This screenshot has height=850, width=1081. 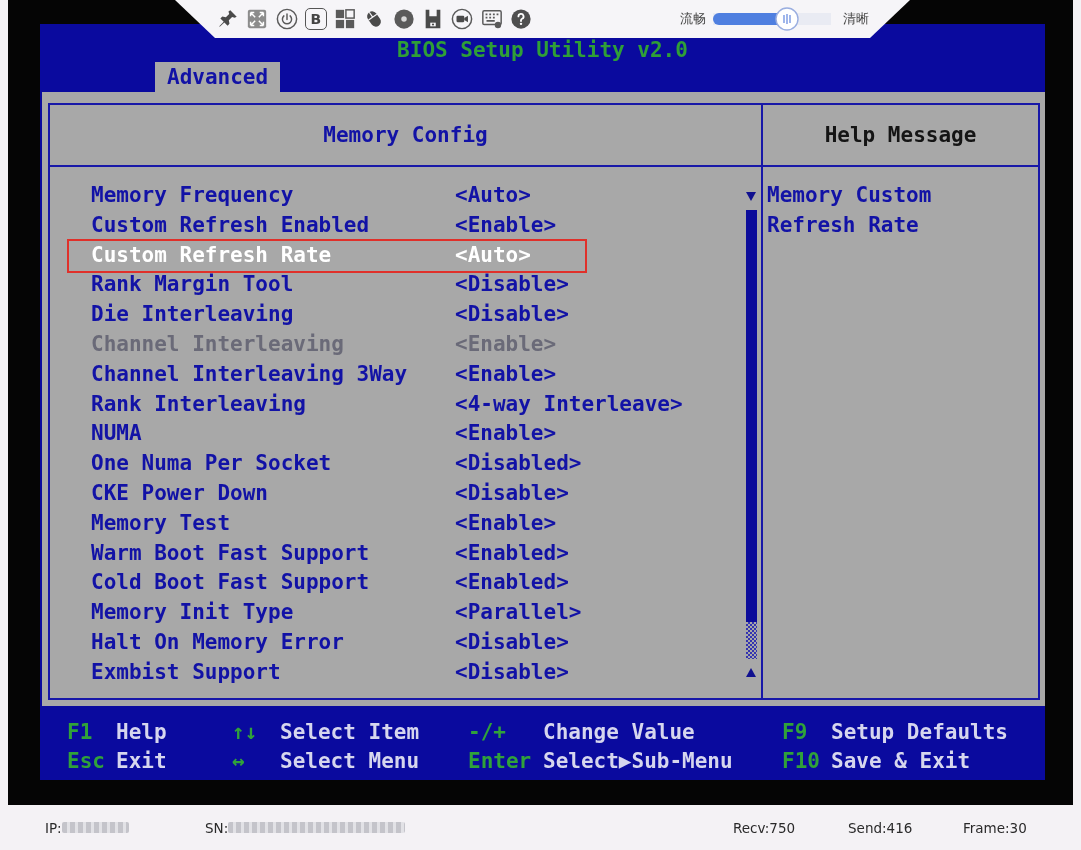 What do you see at coordinates (230, 553) in the screenshot?
I see `setting-label: Warm Boot Fast Support` at bounding box center [230, 553].